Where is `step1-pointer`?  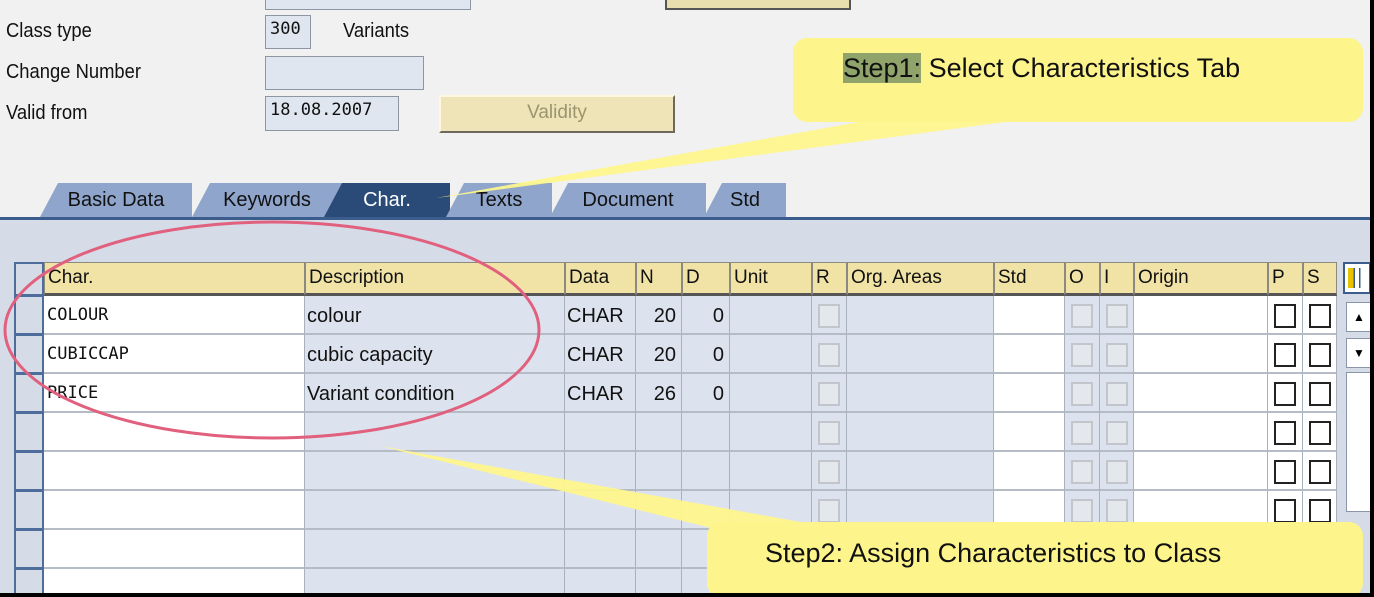
step1-pointer is located at coordinates (728, 159).